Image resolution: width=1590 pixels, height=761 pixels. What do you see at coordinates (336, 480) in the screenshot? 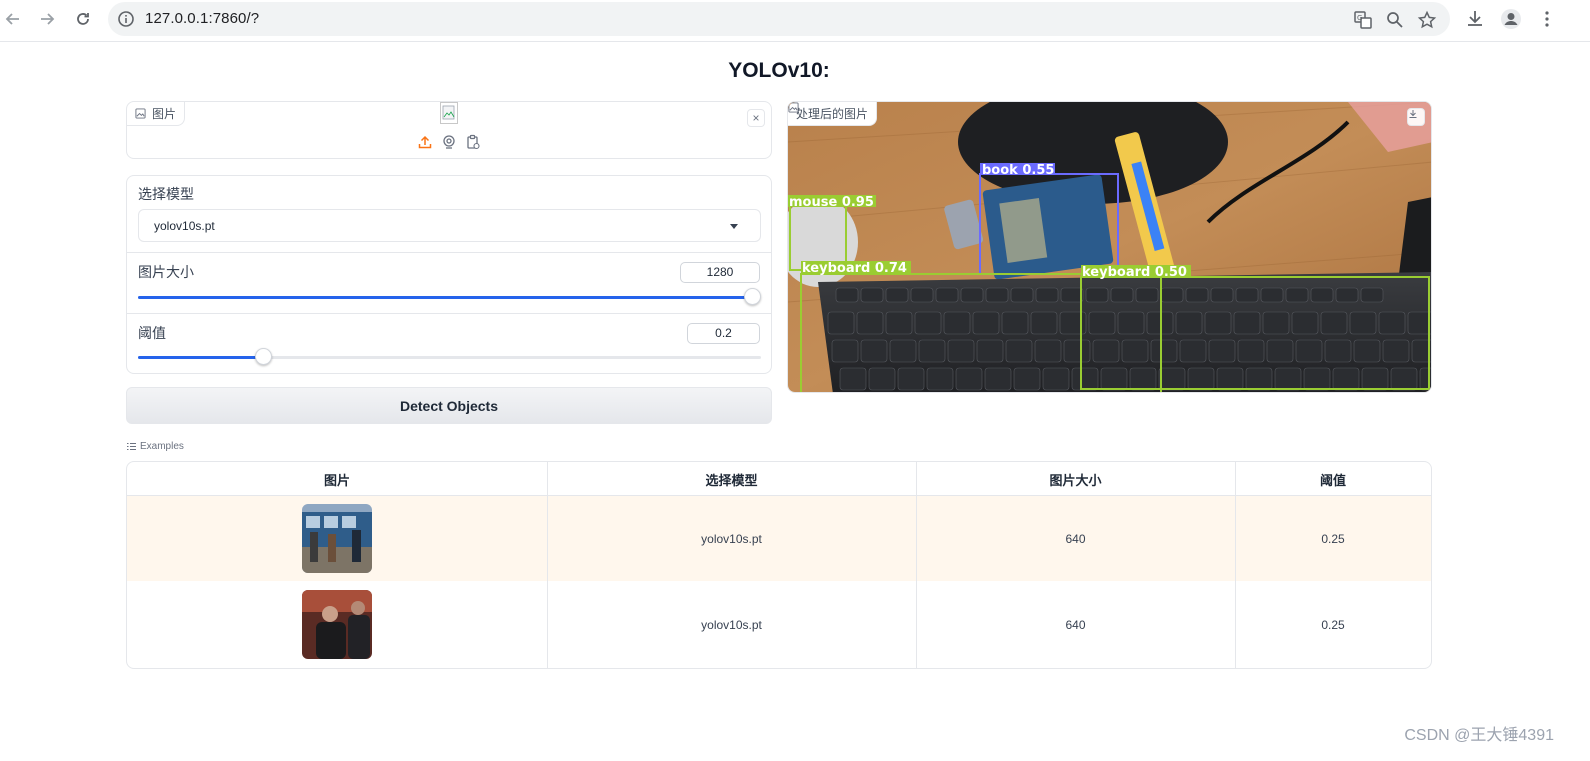
I see `column-header-image: 图片` at bounding box center [336, 480].